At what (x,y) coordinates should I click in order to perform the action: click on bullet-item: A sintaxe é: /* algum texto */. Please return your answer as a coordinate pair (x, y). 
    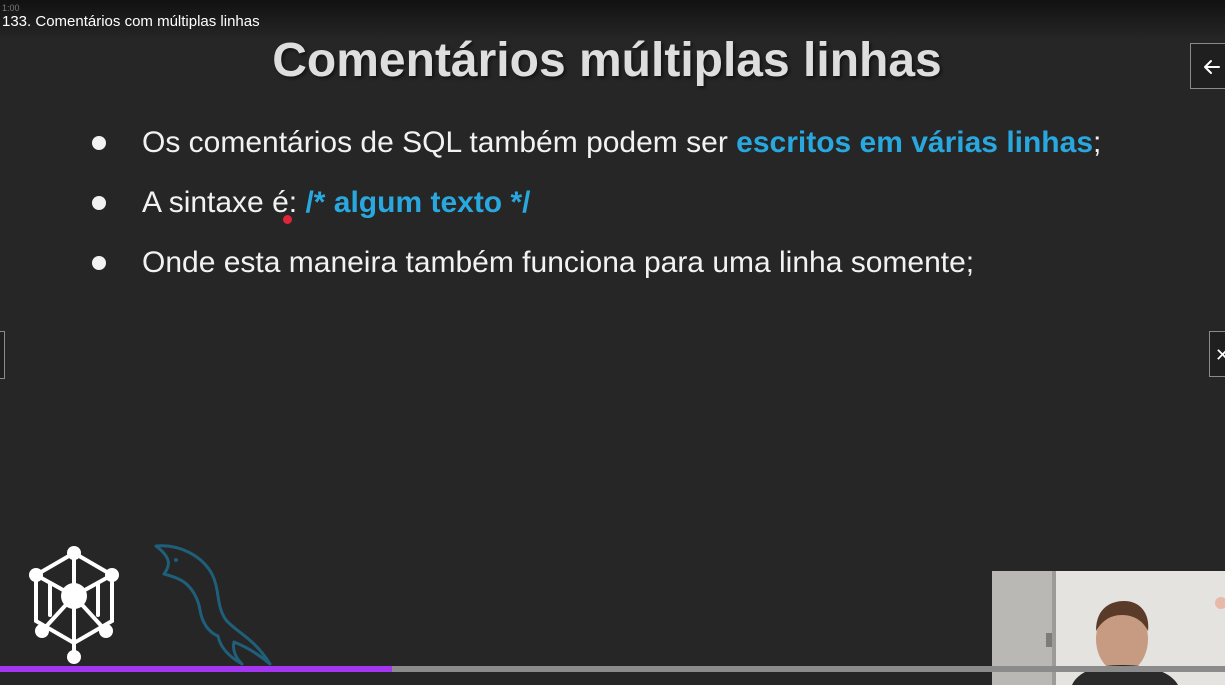
    Looking at the image, I should click on (642, 210).